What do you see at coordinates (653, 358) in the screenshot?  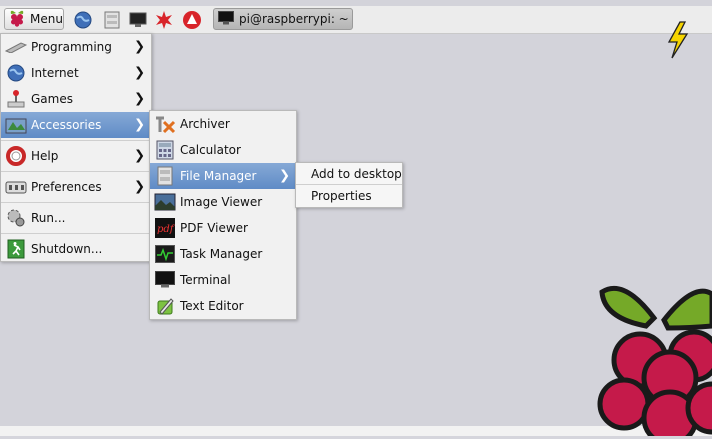 I see `raspberry-pi-logo` at bounding box center [653, 358].